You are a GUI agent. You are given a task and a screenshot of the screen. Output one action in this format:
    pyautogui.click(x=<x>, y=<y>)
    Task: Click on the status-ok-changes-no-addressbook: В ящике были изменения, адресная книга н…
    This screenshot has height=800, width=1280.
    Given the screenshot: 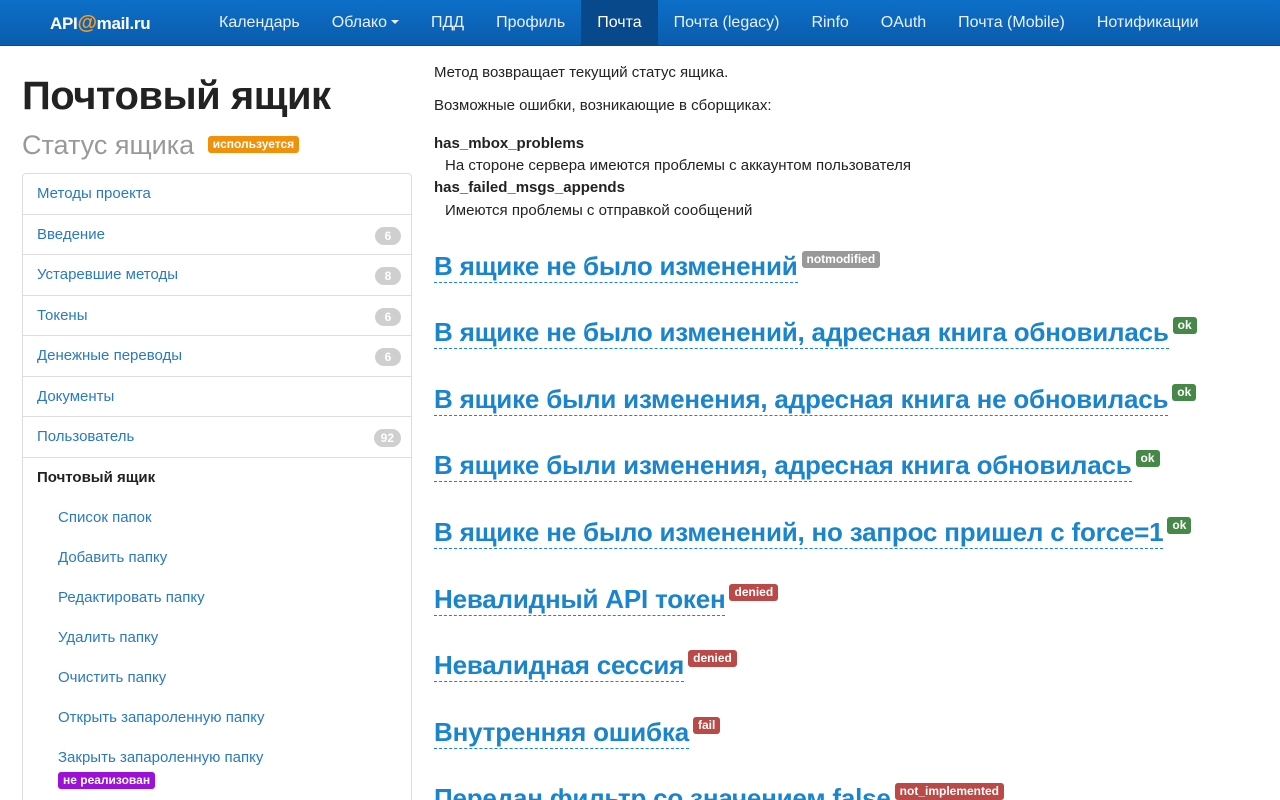 What is the action you would take?
    pyautogui.click(x=815, y=400)
    